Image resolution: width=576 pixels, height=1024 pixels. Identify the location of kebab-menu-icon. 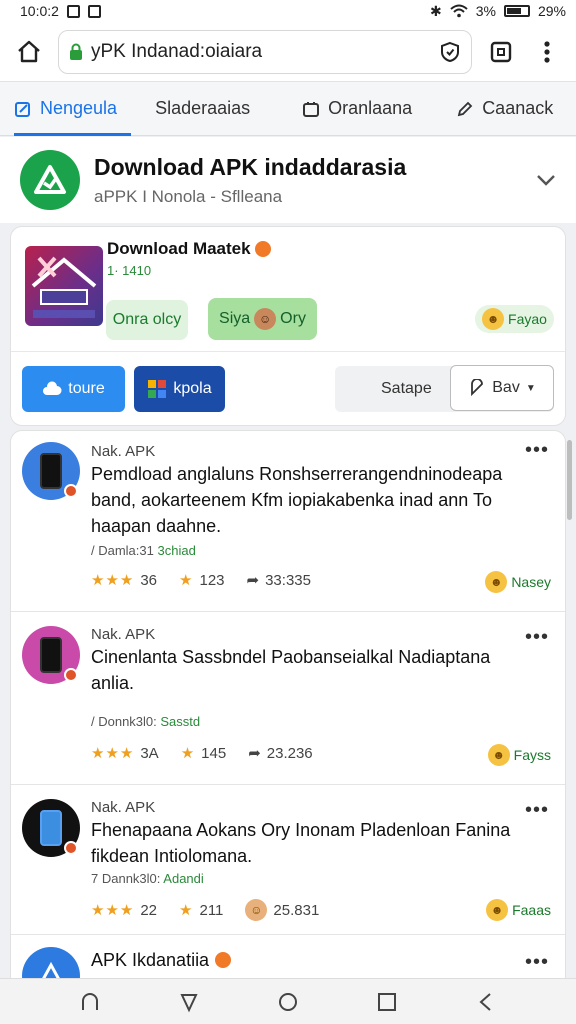
(547, 51).